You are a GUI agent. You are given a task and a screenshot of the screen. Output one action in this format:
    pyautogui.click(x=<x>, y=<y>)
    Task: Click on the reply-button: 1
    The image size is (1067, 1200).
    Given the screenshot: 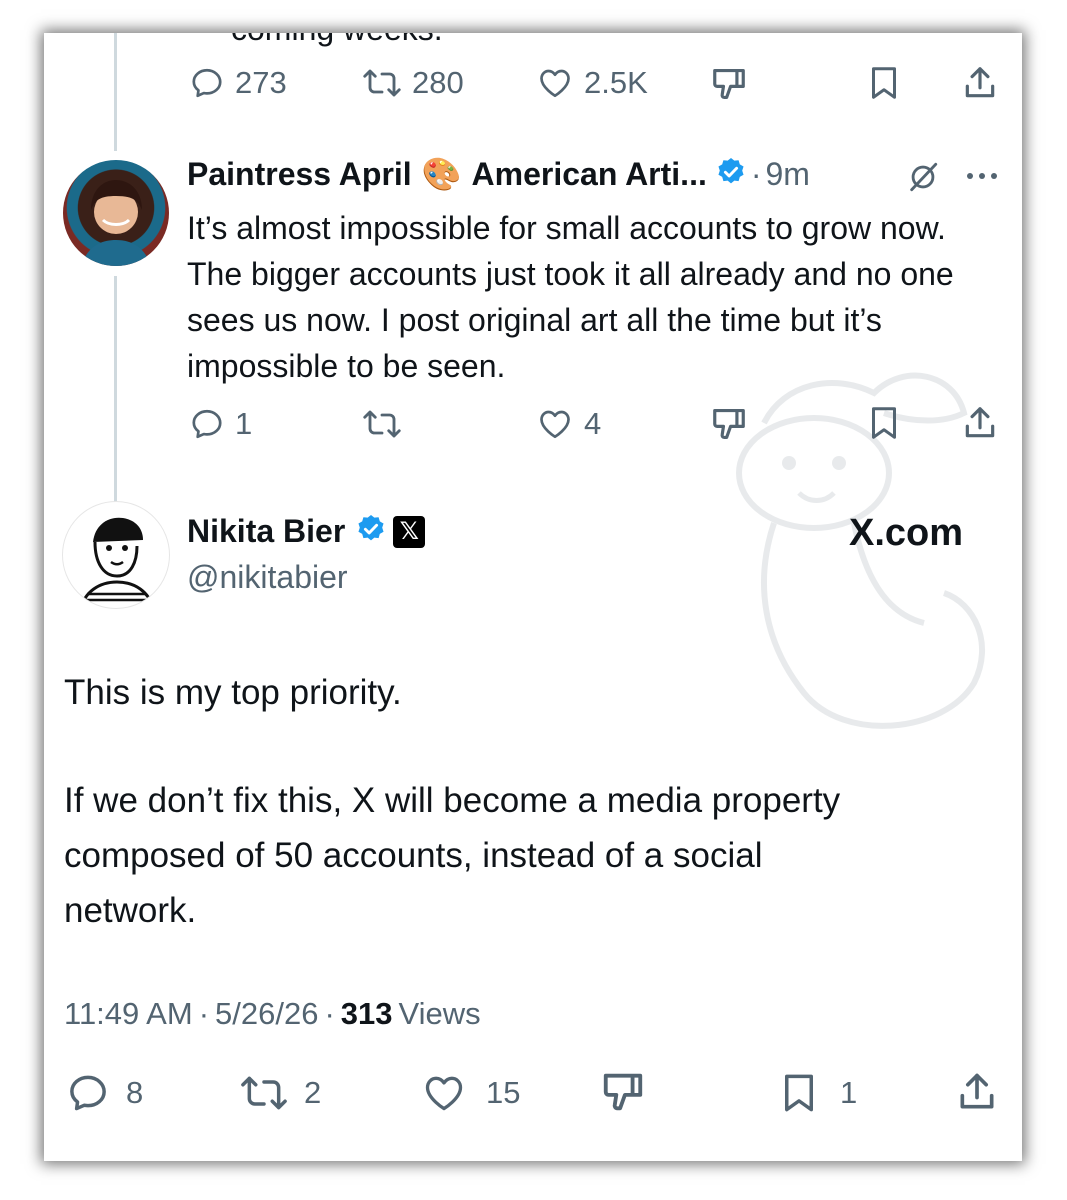 What is the action you would take?
    pyautogui.click(x=220, y=424)
    